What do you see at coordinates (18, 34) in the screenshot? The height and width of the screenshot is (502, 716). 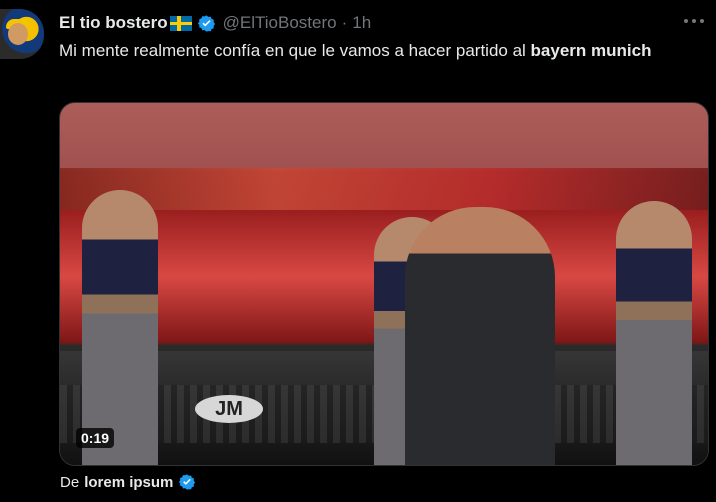 I see `avatar-face` at bounding box center [18, 34].